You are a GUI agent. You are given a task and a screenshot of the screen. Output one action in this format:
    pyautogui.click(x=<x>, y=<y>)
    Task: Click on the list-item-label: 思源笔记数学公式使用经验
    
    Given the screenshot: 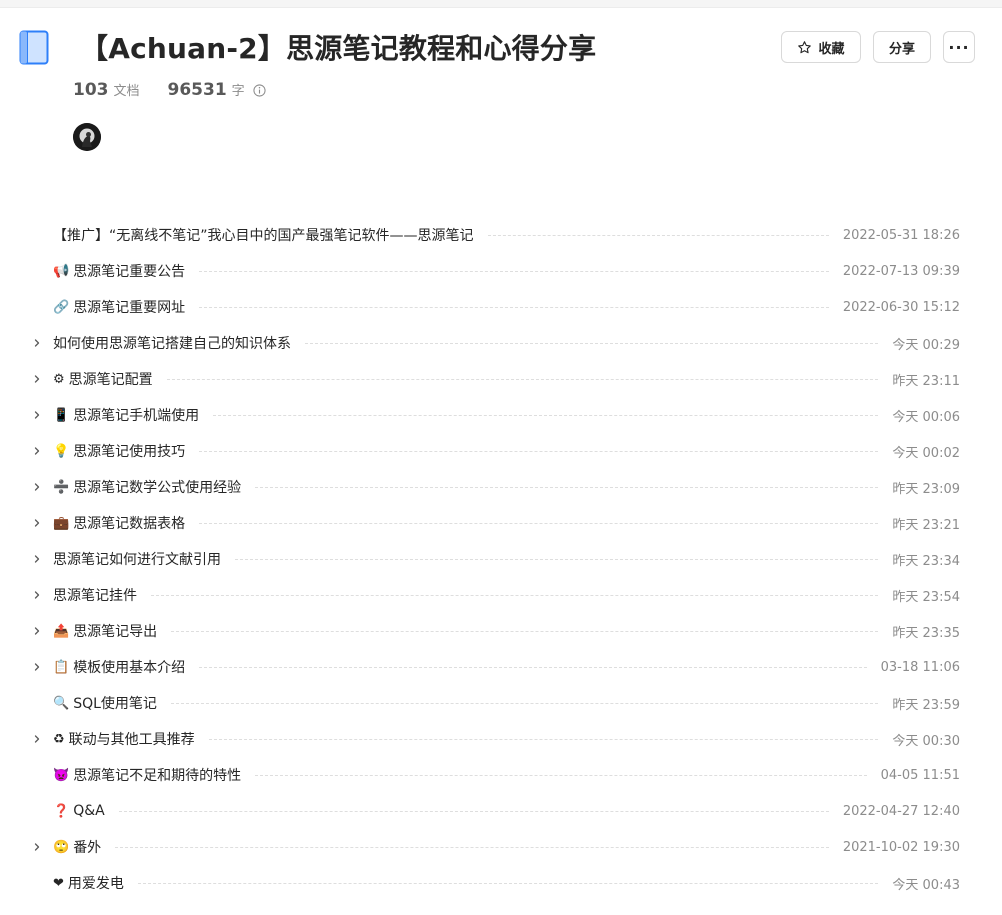 What is the action you would take?
    pyautogui.click(x=157, y=488)
    